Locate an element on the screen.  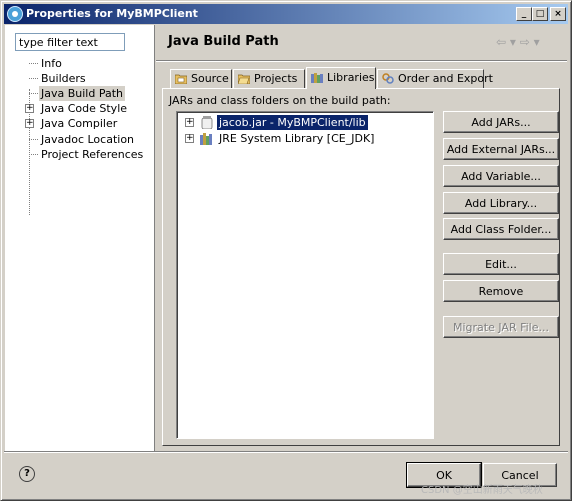
eclipse-icon is located at coordinates (15, 14).